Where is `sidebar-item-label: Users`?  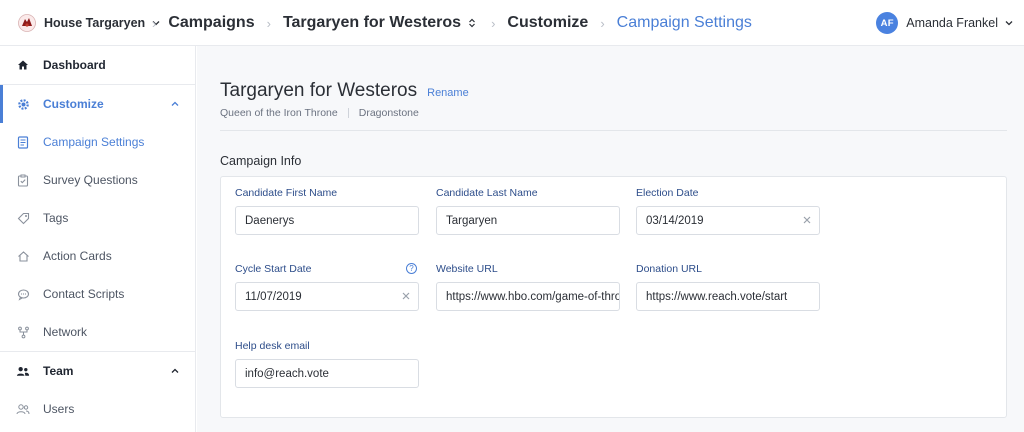
sidebar-item-label: Users is located at coordinates (59, 409).